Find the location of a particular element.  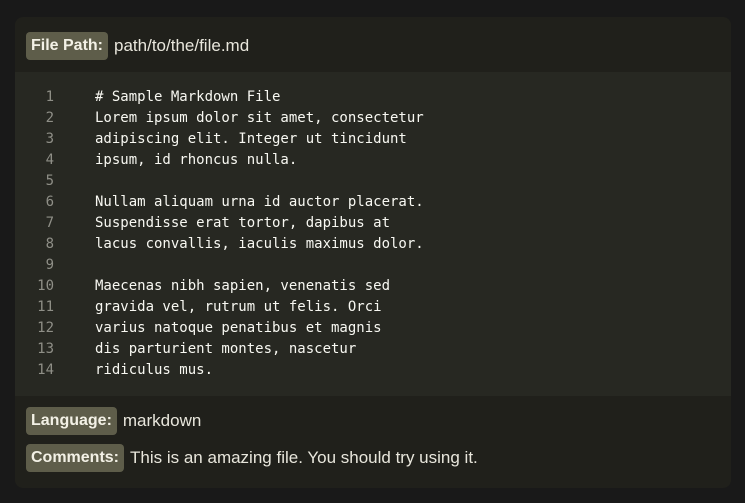

line-number: 9 is located at coordinates (49, 265).